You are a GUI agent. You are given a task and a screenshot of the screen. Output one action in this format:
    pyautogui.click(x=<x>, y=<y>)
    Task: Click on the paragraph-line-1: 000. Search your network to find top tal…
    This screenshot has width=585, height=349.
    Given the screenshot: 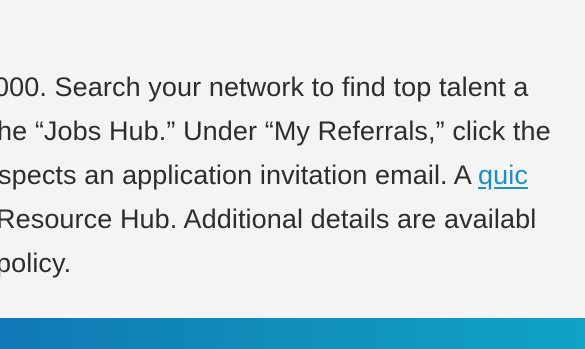 What is the action you would take?
    pyautogui.click(x=264, y=87)
    